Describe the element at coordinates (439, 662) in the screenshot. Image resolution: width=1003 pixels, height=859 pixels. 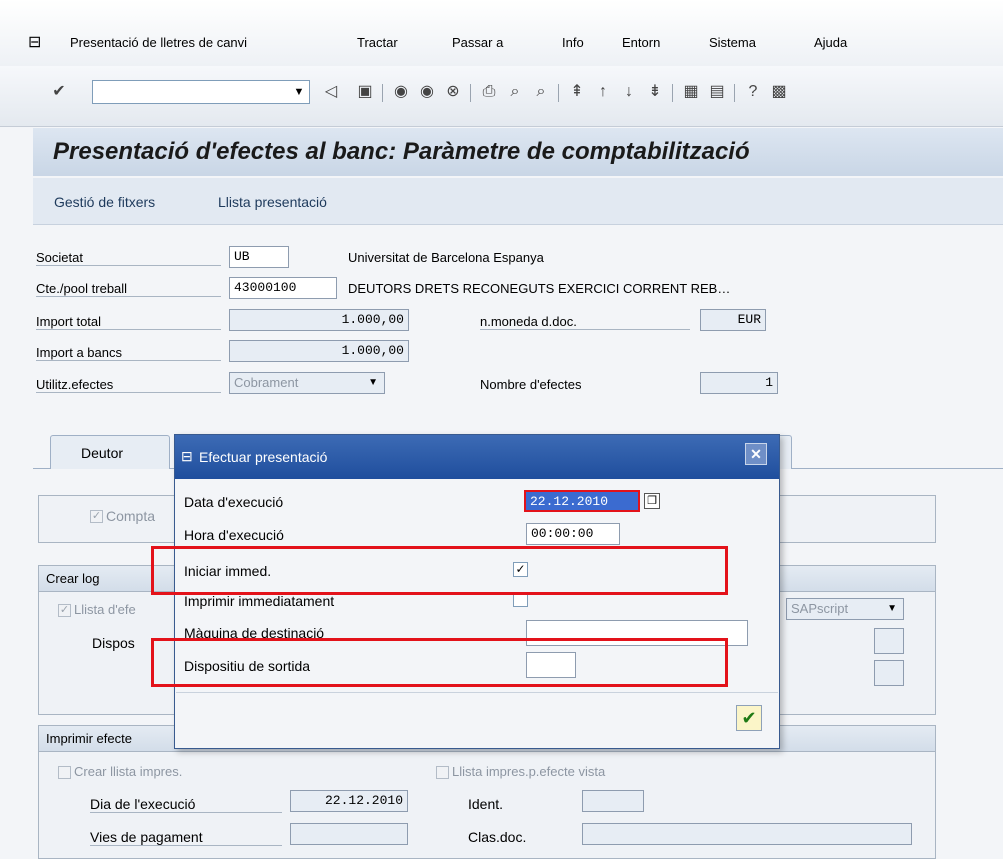
I see `highlight-dispositiu-sortida` at that location.